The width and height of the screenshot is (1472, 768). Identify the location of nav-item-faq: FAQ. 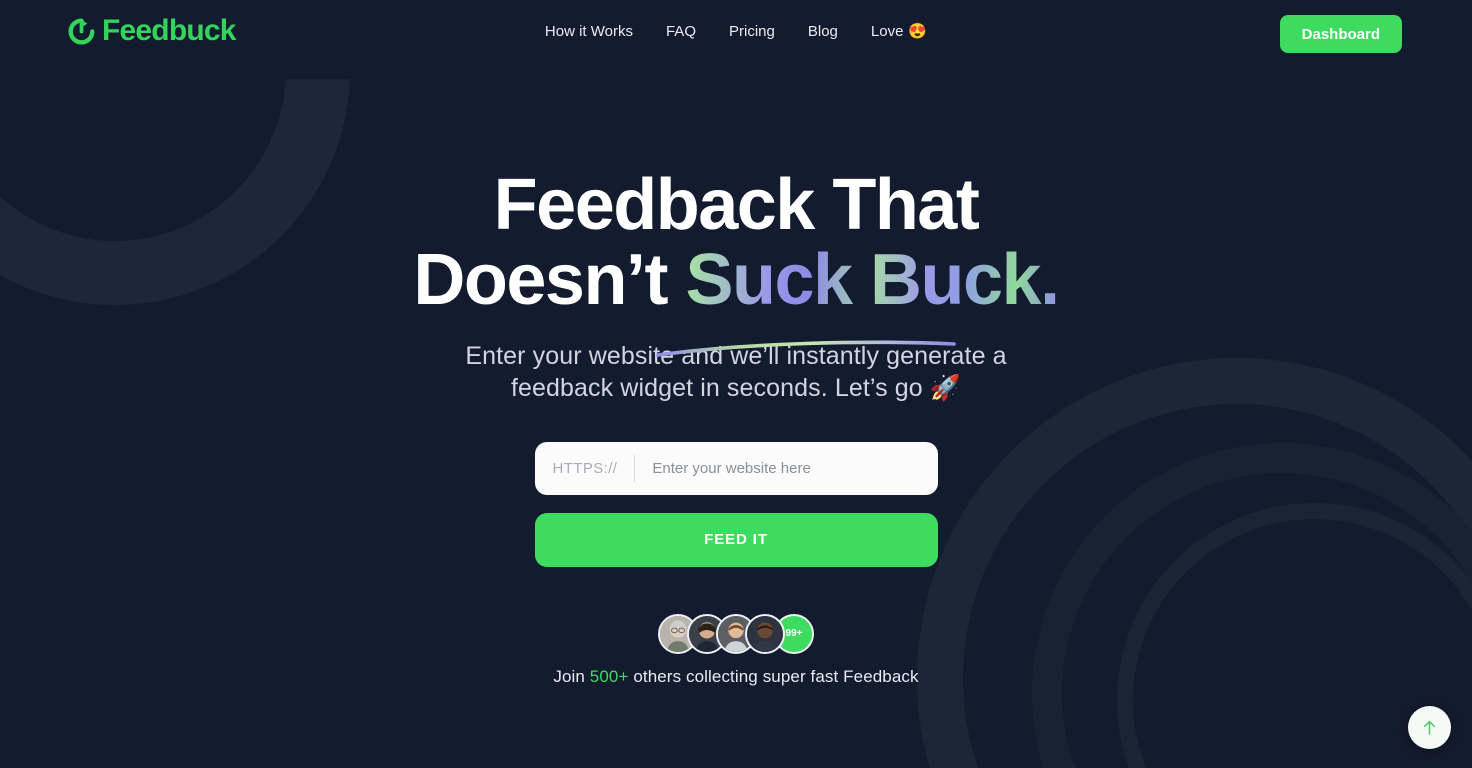
(681, 31).